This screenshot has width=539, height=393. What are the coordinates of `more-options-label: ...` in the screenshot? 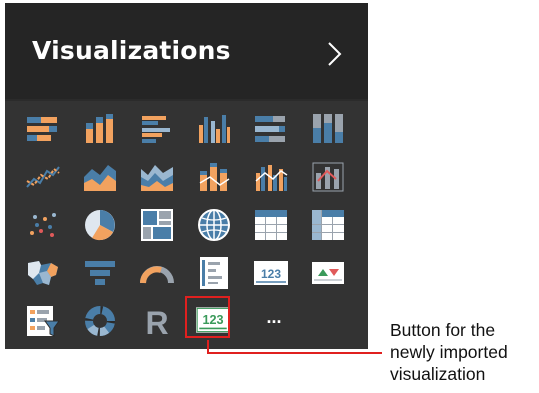 It's located at (273, 317).